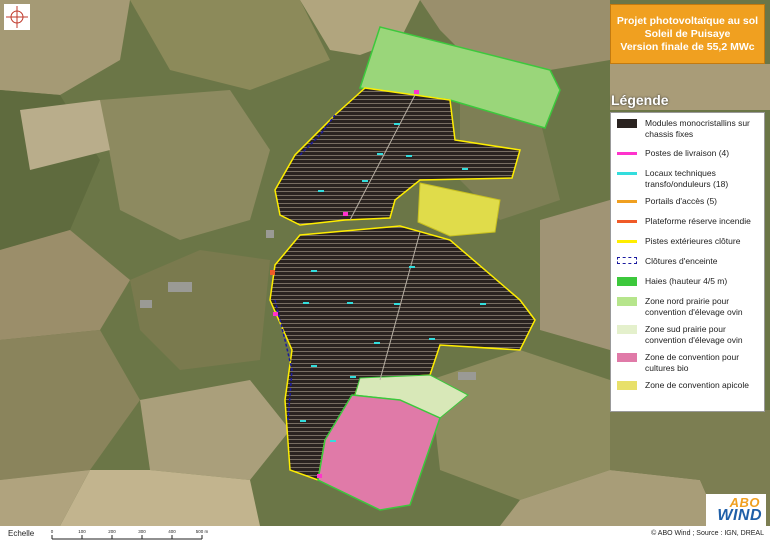 Image resolution: width=770 pixels, height=545 pixels. I want to click on legend-item-plateforme: Plateforme réserve incendie, so click(688, 226).